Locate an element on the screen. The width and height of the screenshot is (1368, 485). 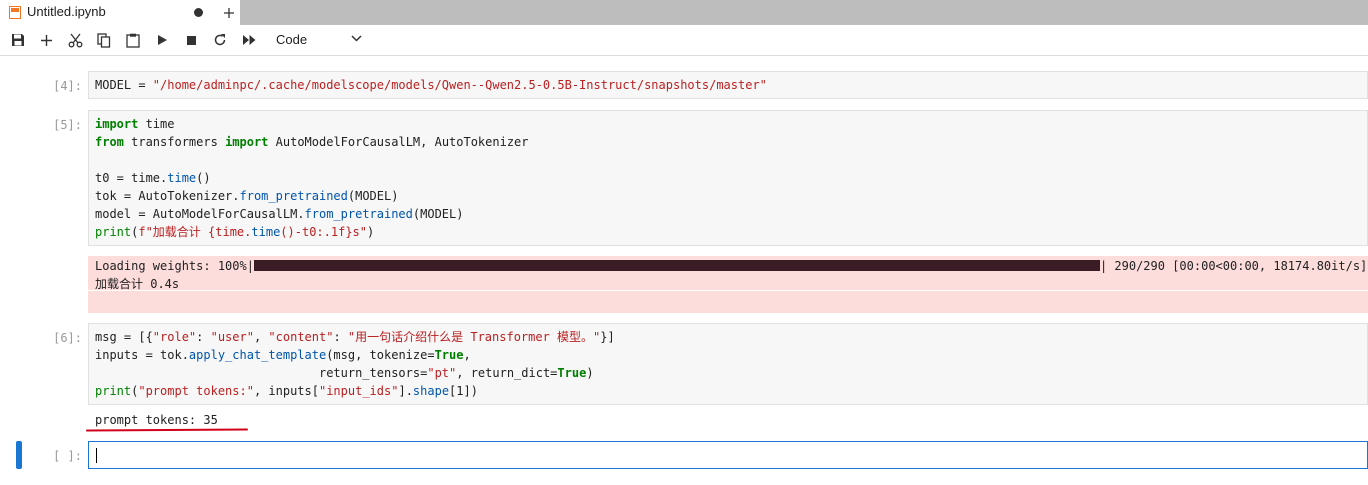
cell-prompt: [4]: is located at coordinates (67, 86).